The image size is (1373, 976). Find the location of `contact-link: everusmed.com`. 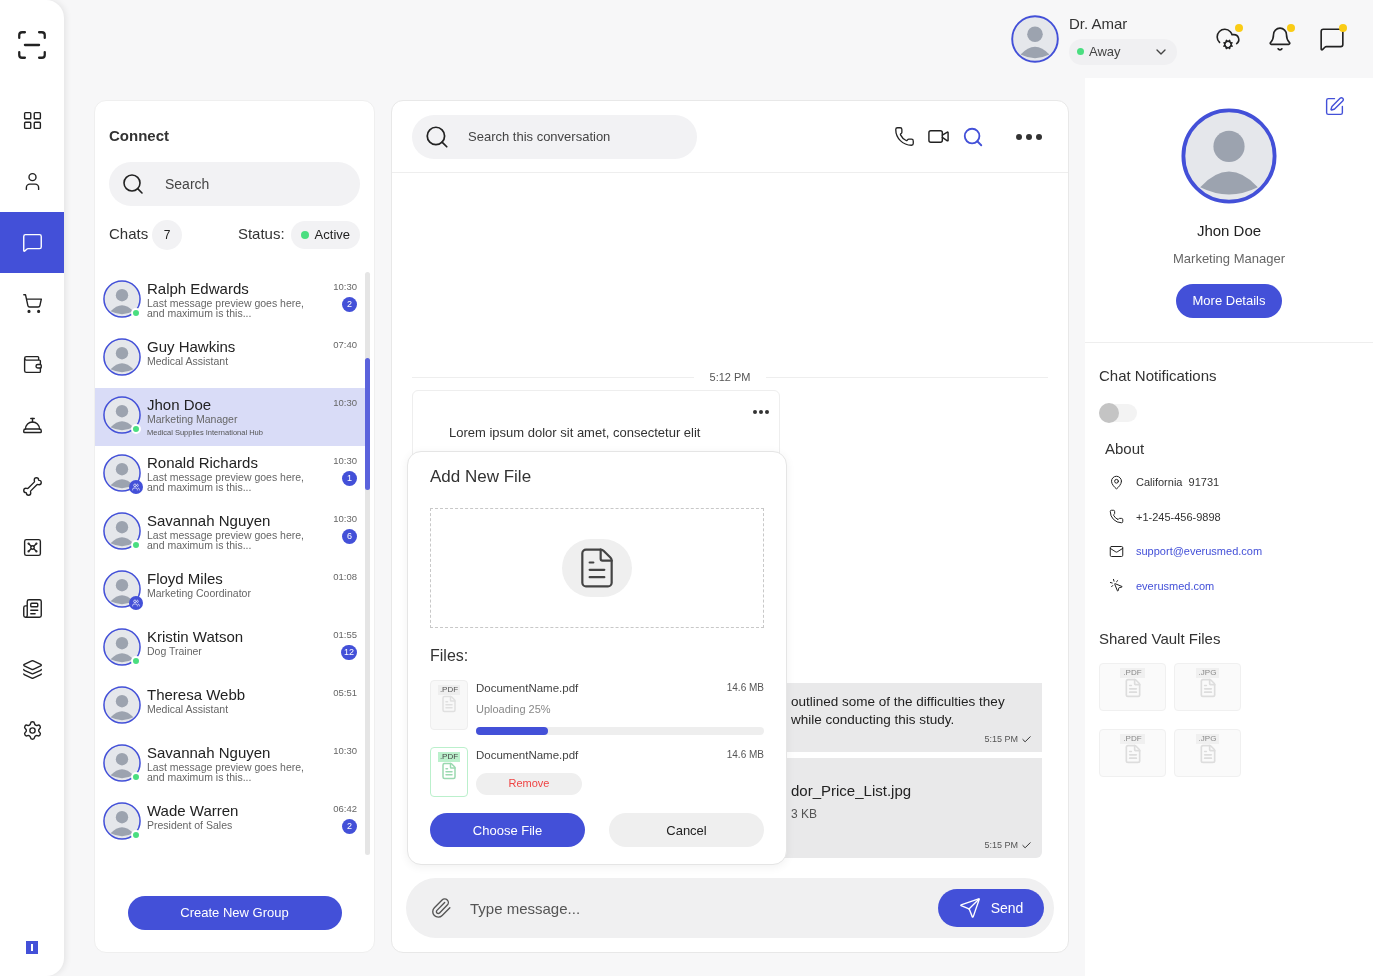

contact-link: everusmed.com is located at coordinates (1175, 585).